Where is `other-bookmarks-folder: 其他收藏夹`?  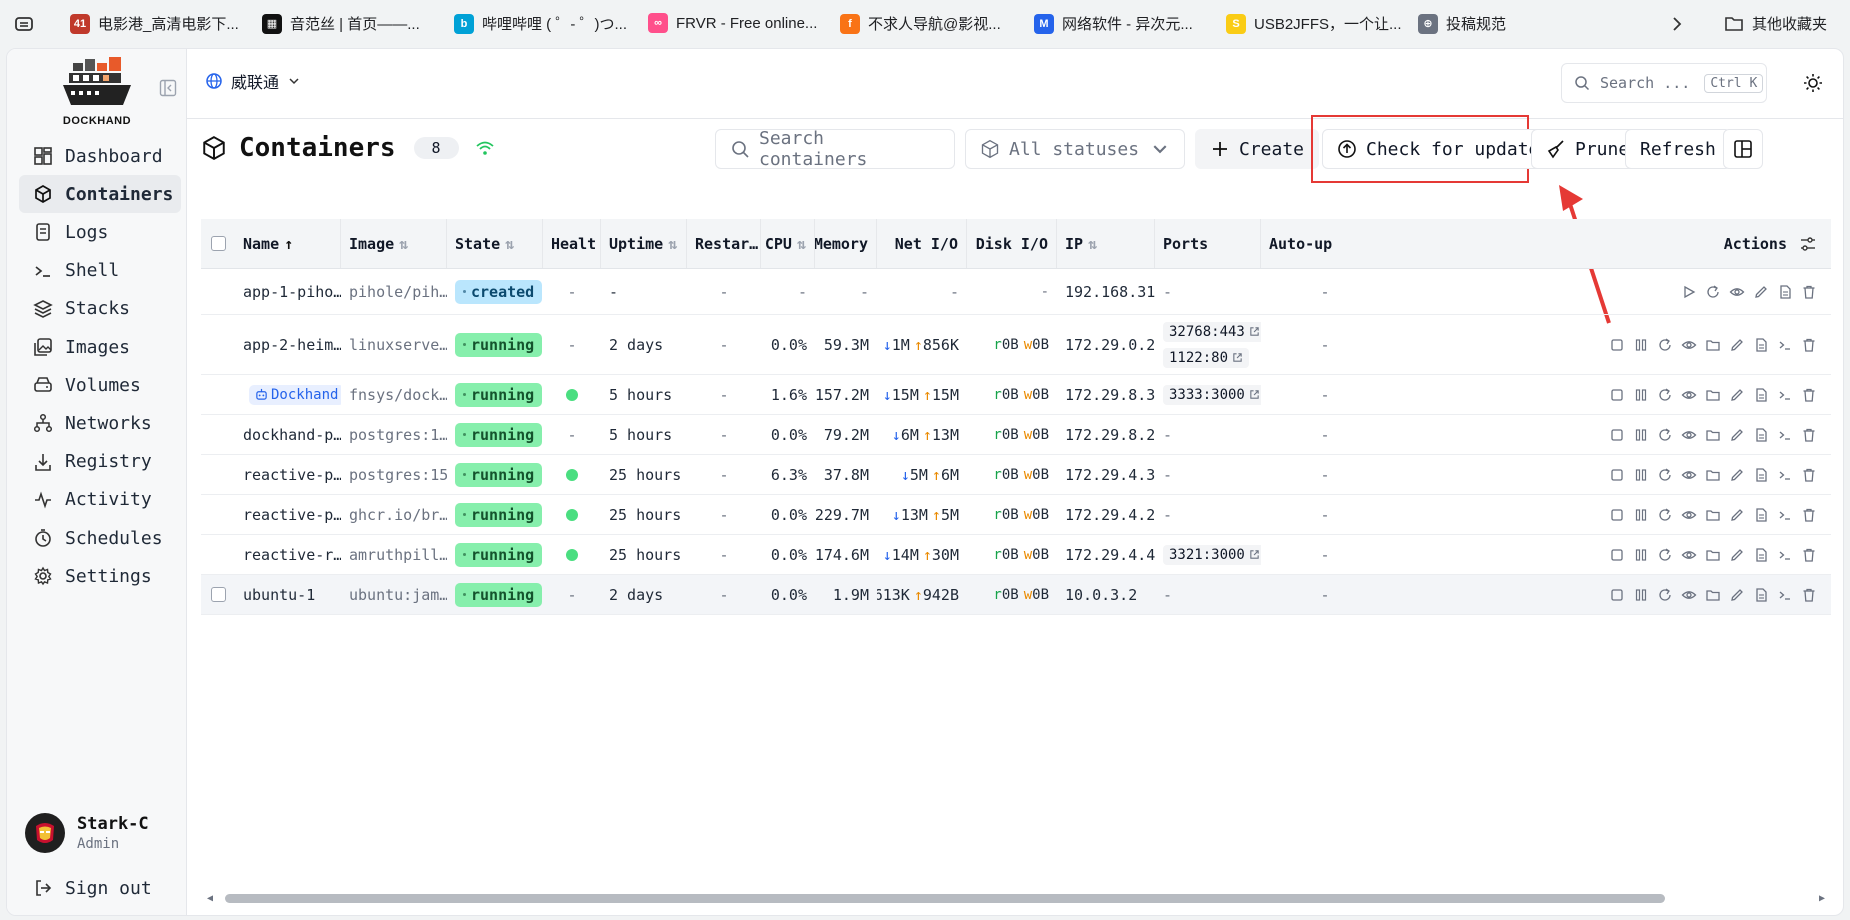
other-bookmarks-folder: 其他收藏夹 is located at coordinates (1775, 23).